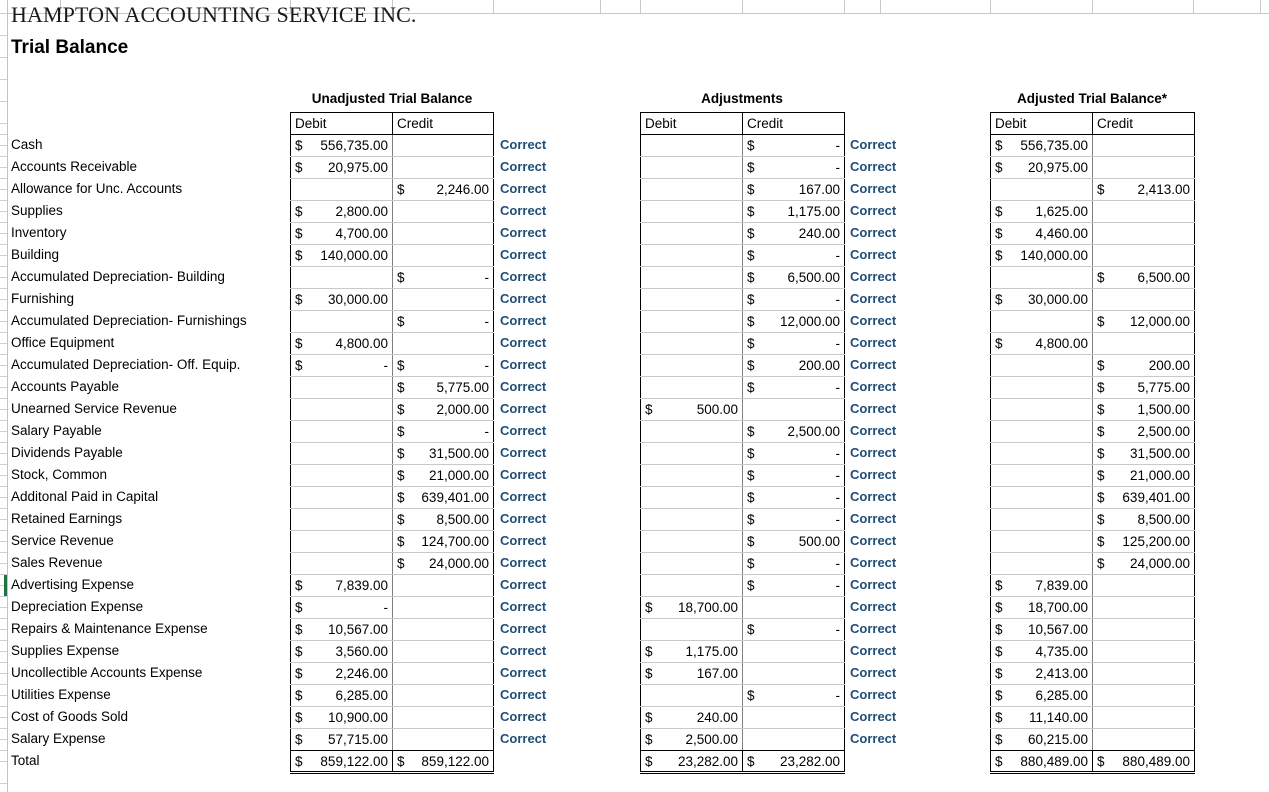 The height and width of the screenshot is (792, 1269). I want to click on account-label: Repairs & Maintenance Expense, so click(145, 629).